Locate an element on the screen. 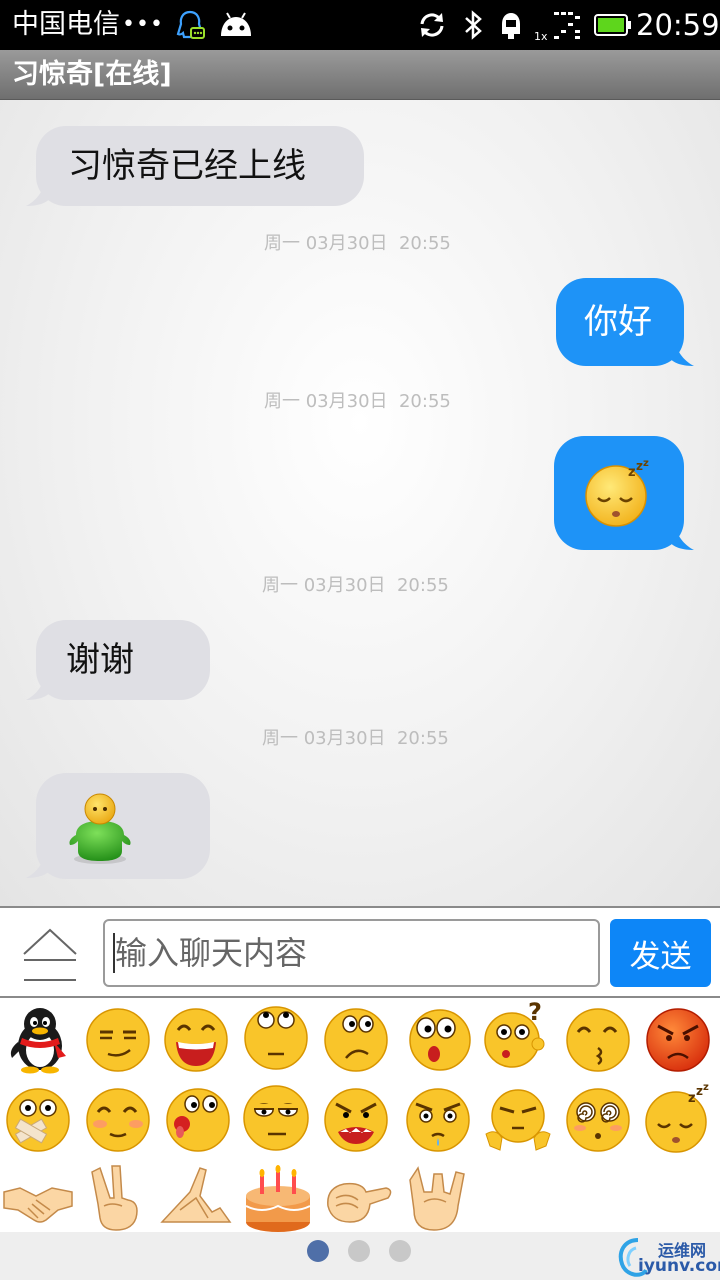 The image size is (720, 1280). text-cursor is located at coordinates (114, 953).